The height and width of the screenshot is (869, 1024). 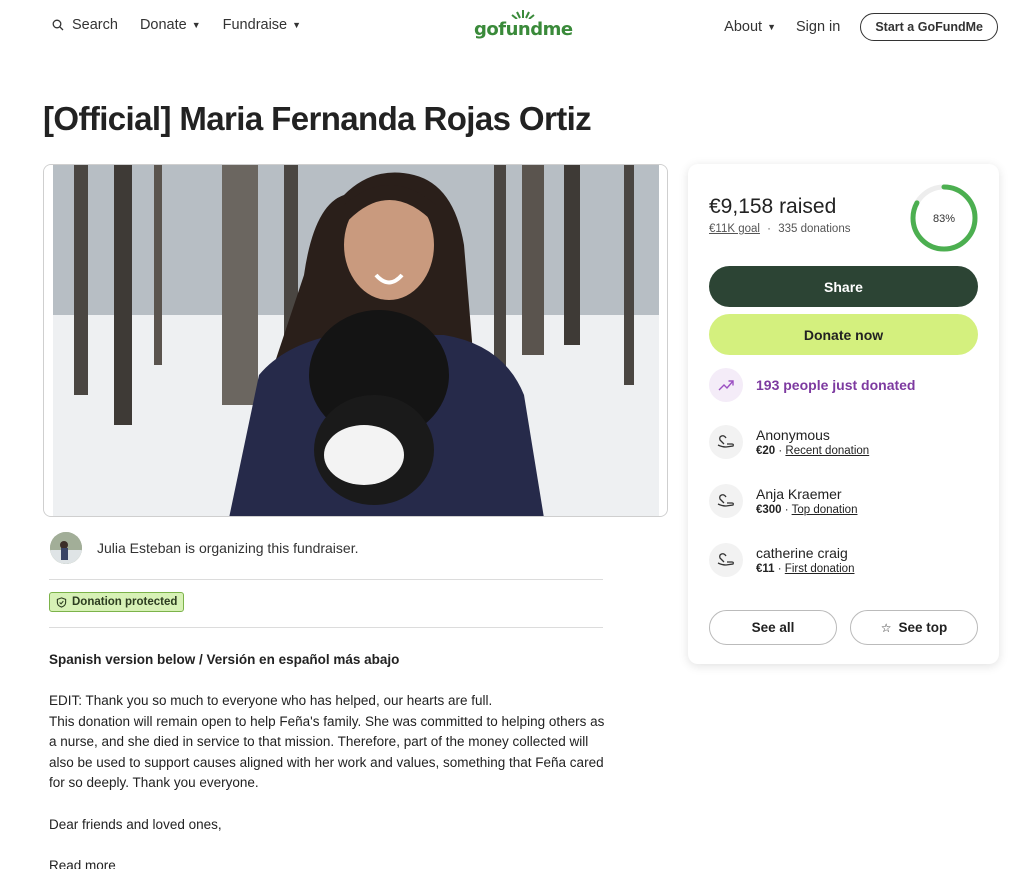 What do you see at coordinates (773, 627) in the screenshot?
I see `see-all-button: See all` at bounding box center [773, 627].